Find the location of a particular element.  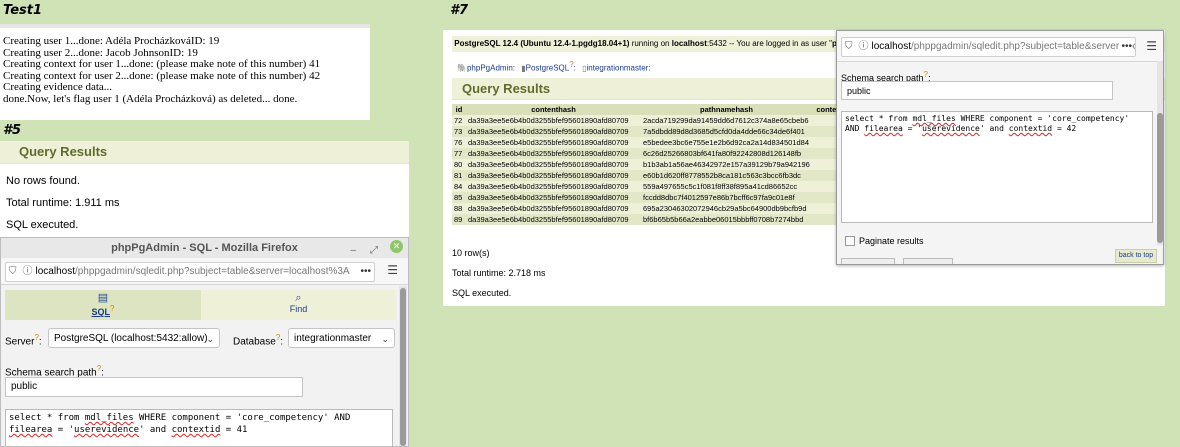

column-header: pathnamehash is located at coordinates (726, 109).